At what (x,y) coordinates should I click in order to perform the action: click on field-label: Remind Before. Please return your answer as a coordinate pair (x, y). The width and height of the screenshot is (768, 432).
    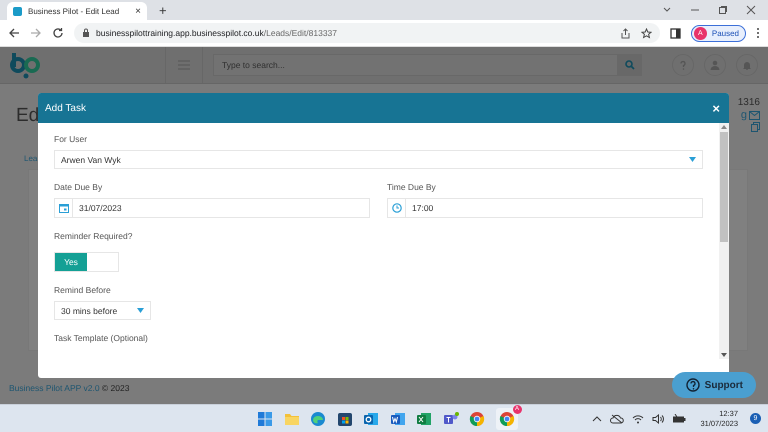
    Looking at the image, I should click on (82, 290).